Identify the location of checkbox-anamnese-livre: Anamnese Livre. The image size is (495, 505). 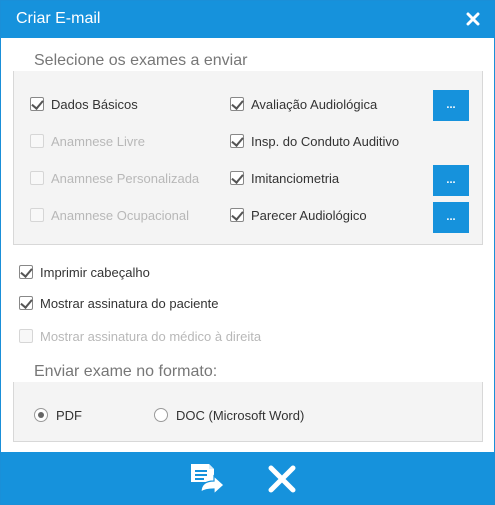
(87, 141).